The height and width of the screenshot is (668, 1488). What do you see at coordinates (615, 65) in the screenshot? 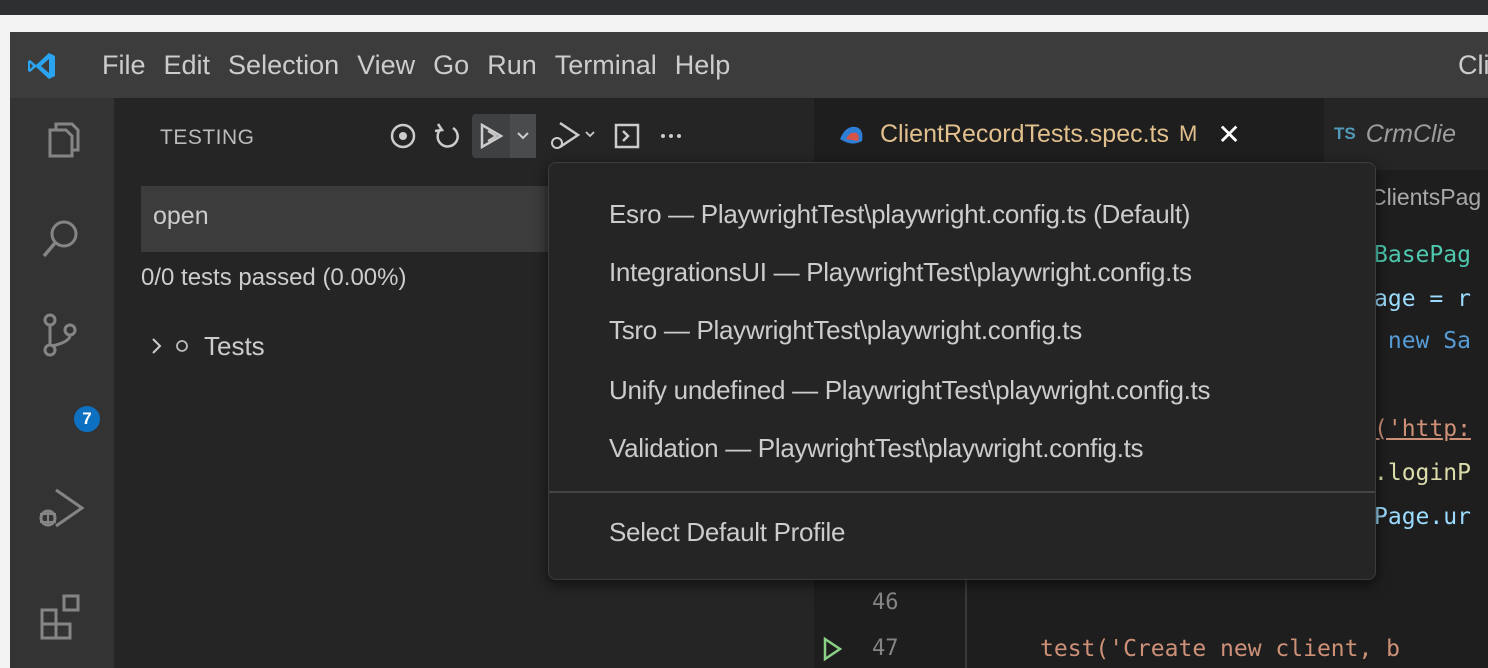
I see `menu-terminal: Terminal` at bounding box center [615, 65].